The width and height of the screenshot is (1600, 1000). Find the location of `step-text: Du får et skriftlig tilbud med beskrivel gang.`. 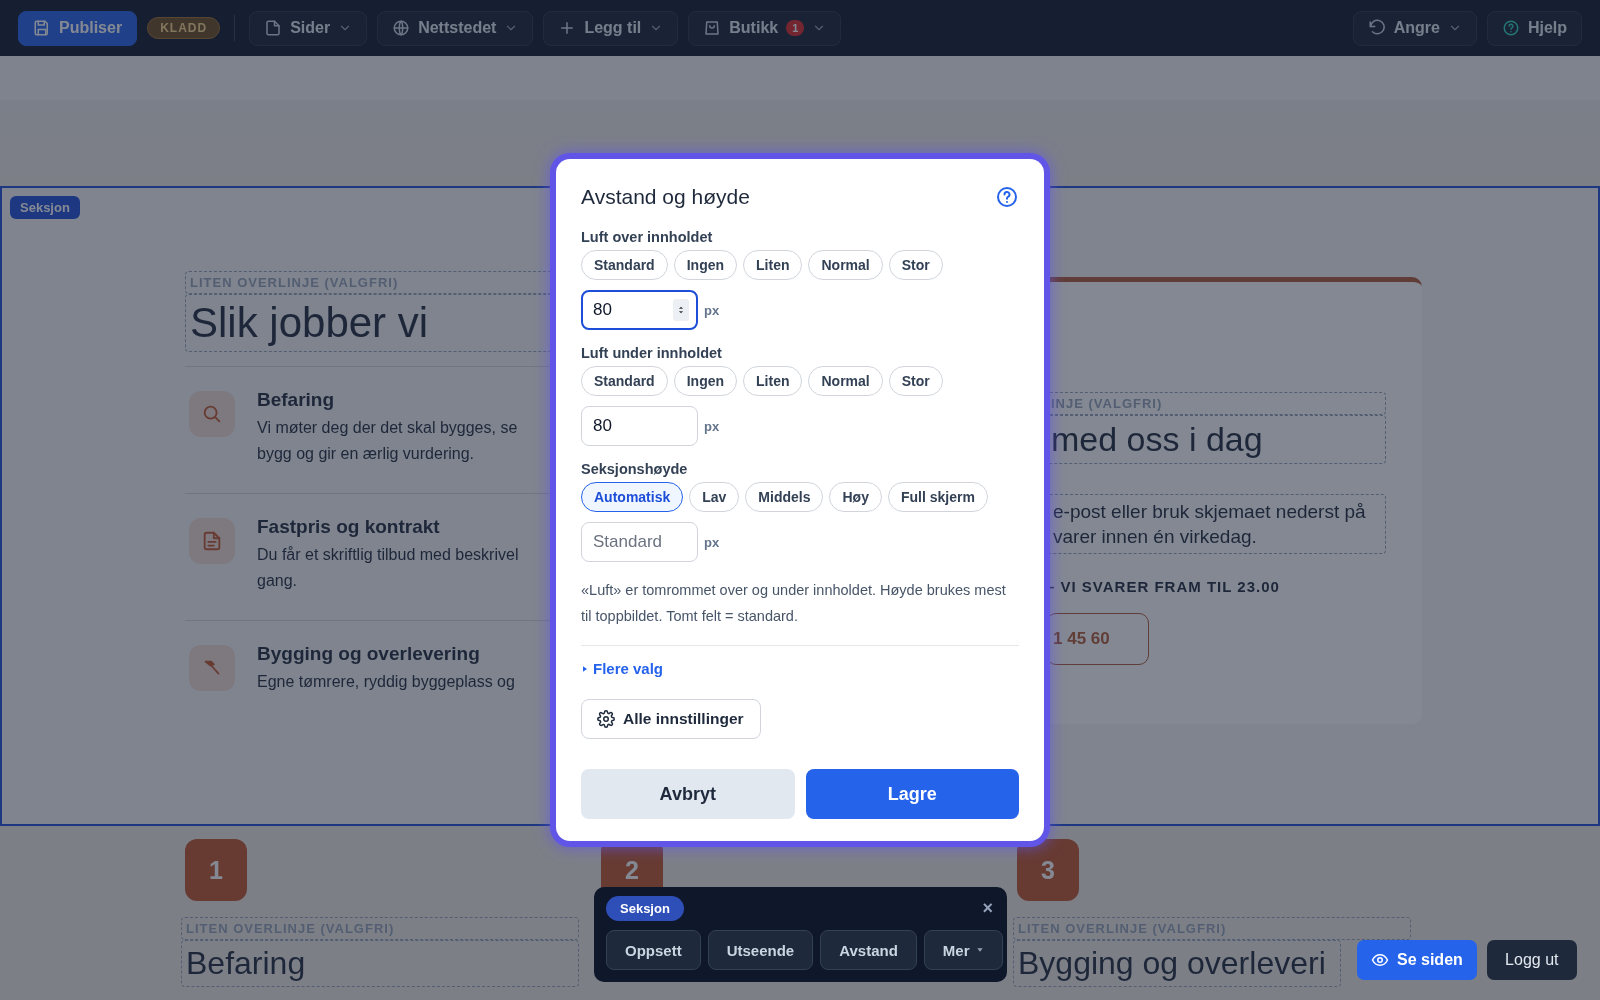

step-text: Du får et skriftlig tilbud med beskrivel gang. is located at coordinates (388, 568).